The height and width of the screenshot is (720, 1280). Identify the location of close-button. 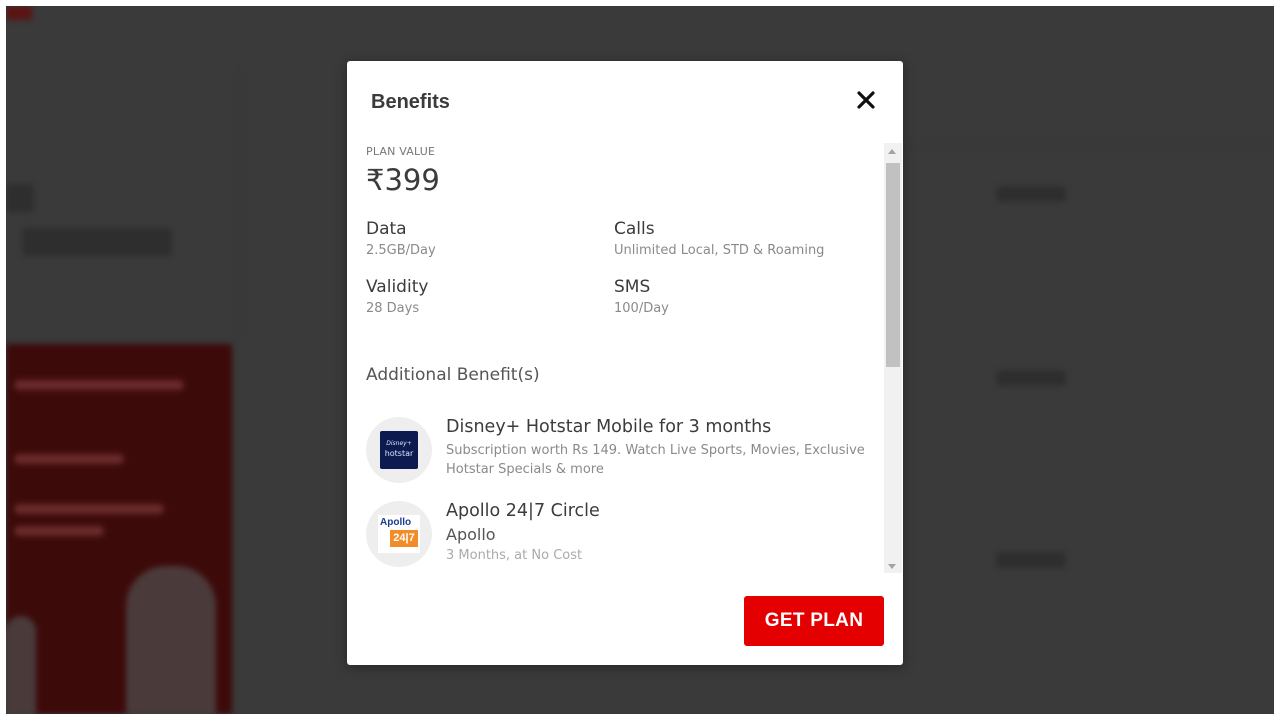
(866, 100).